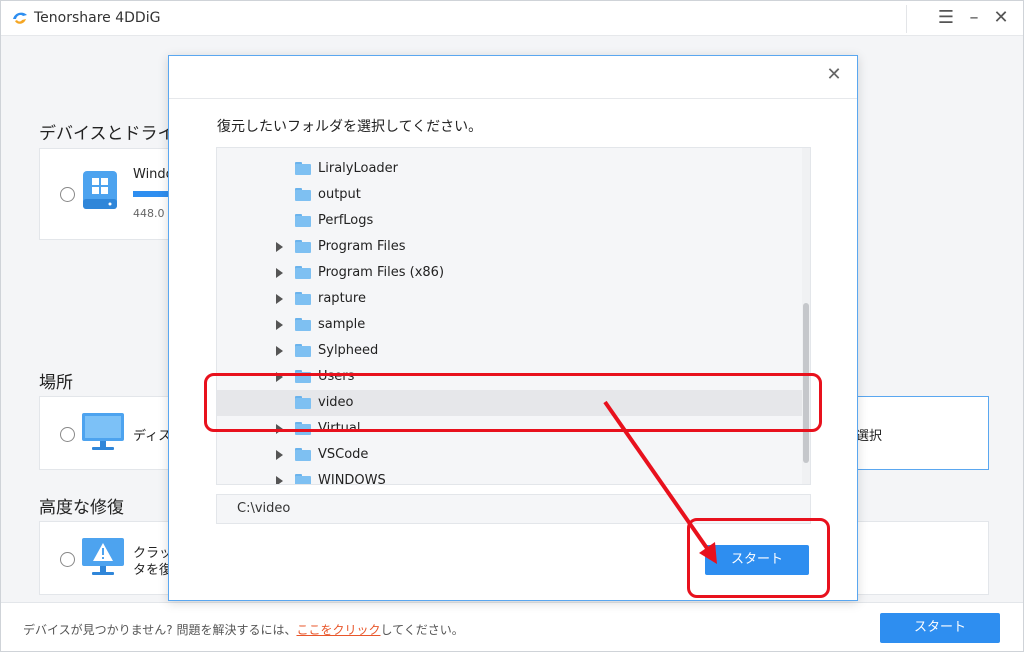 Image resolution: width=1024 pixels, height=652 pixels. What do you see at coordinates (974, 18) in the screenshot?
I see `minimize-button: –` at bounding box center [974, 18].